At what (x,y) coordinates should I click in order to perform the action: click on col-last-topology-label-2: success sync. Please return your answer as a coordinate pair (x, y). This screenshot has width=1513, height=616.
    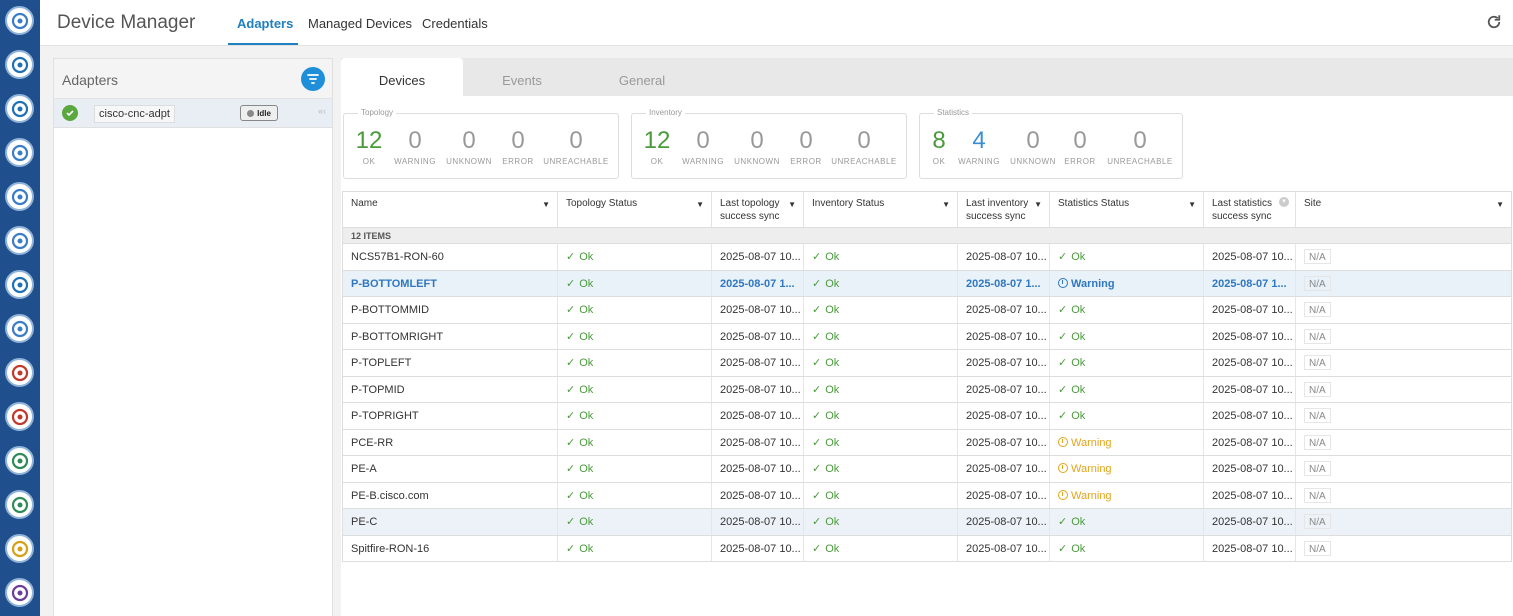
    Looking at the image, I should click on (750, 216).